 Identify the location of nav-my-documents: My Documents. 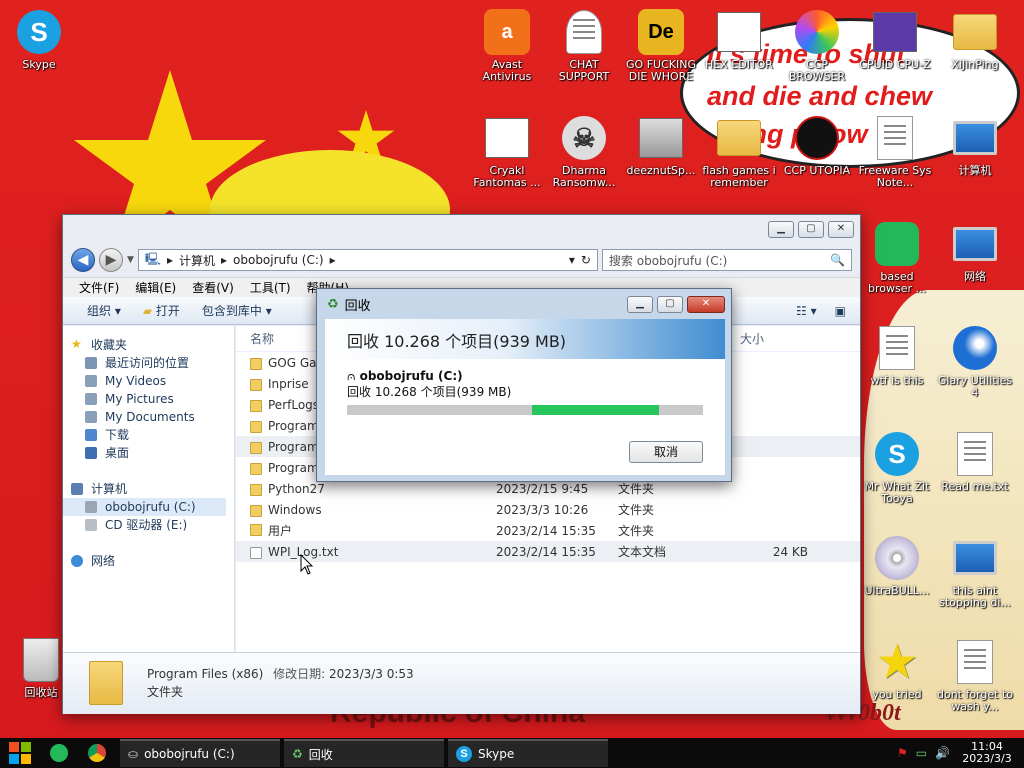
(148, 417).